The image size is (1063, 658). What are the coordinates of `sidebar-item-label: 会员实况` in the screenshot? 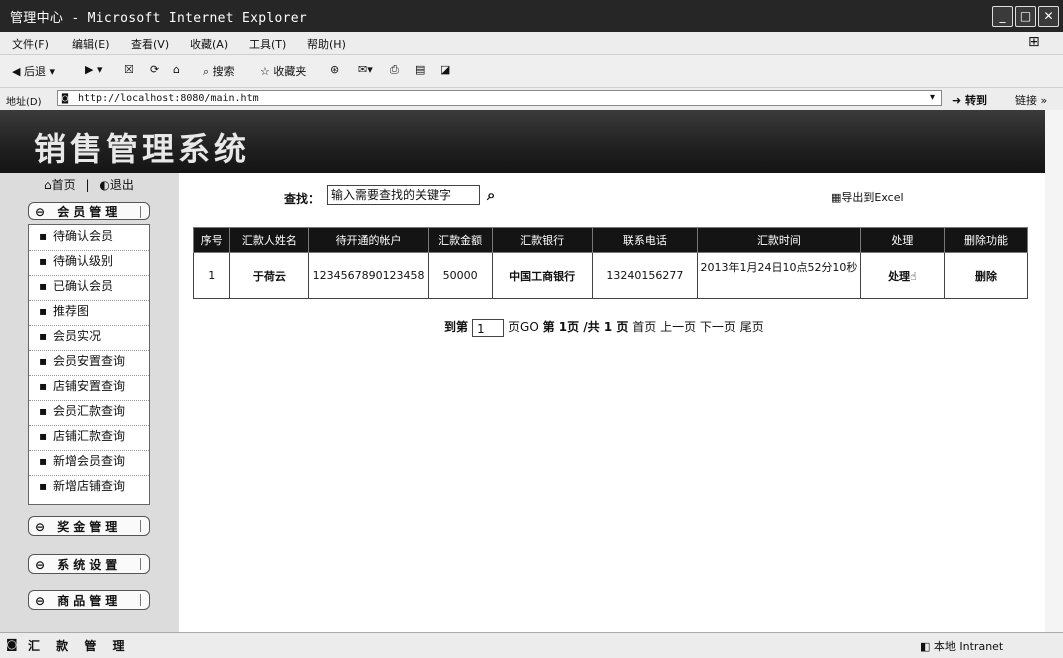 It's located at (77, 336).